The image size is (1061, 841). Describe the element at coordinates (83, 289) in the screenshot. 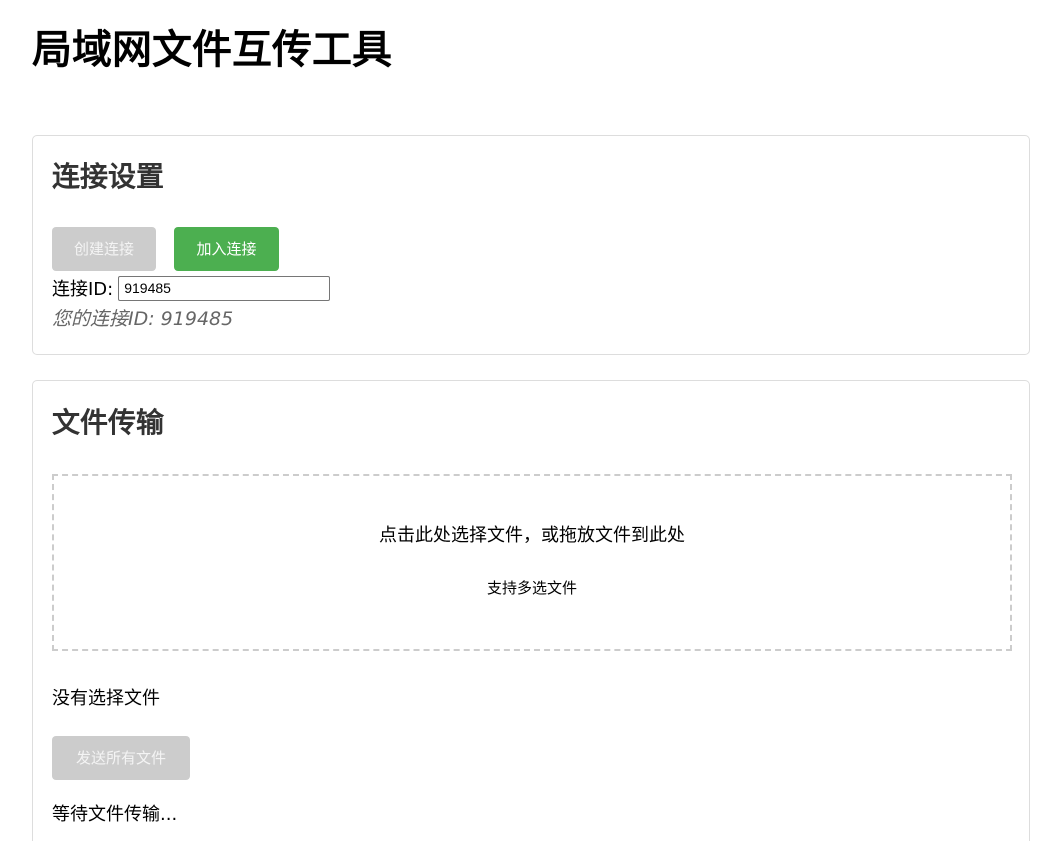

I see `connection-id-label: 连接ID:` at that location.